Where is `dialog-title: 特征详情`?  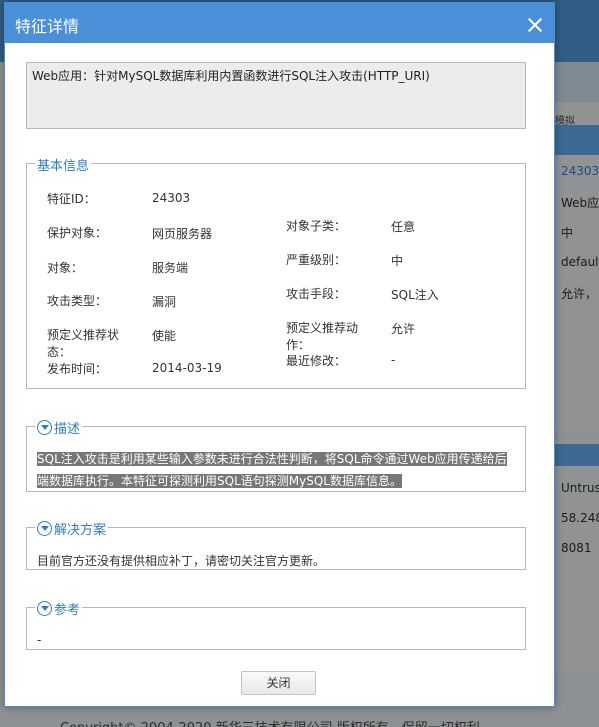
dialog-title: 特征详情 is located at coordinates (47, 26).